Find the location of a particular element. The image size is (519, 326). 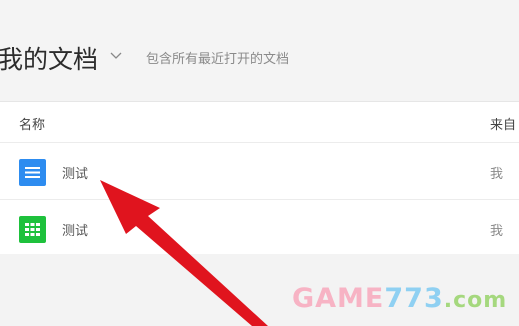

column-name: 名称 is located at coordinates (32, 123).